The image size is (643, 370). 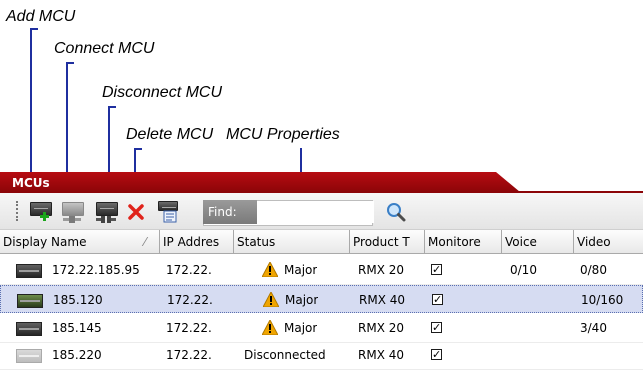 I want to click on display-name-cell: 172.22.185.95, so click(x=96, y=270).